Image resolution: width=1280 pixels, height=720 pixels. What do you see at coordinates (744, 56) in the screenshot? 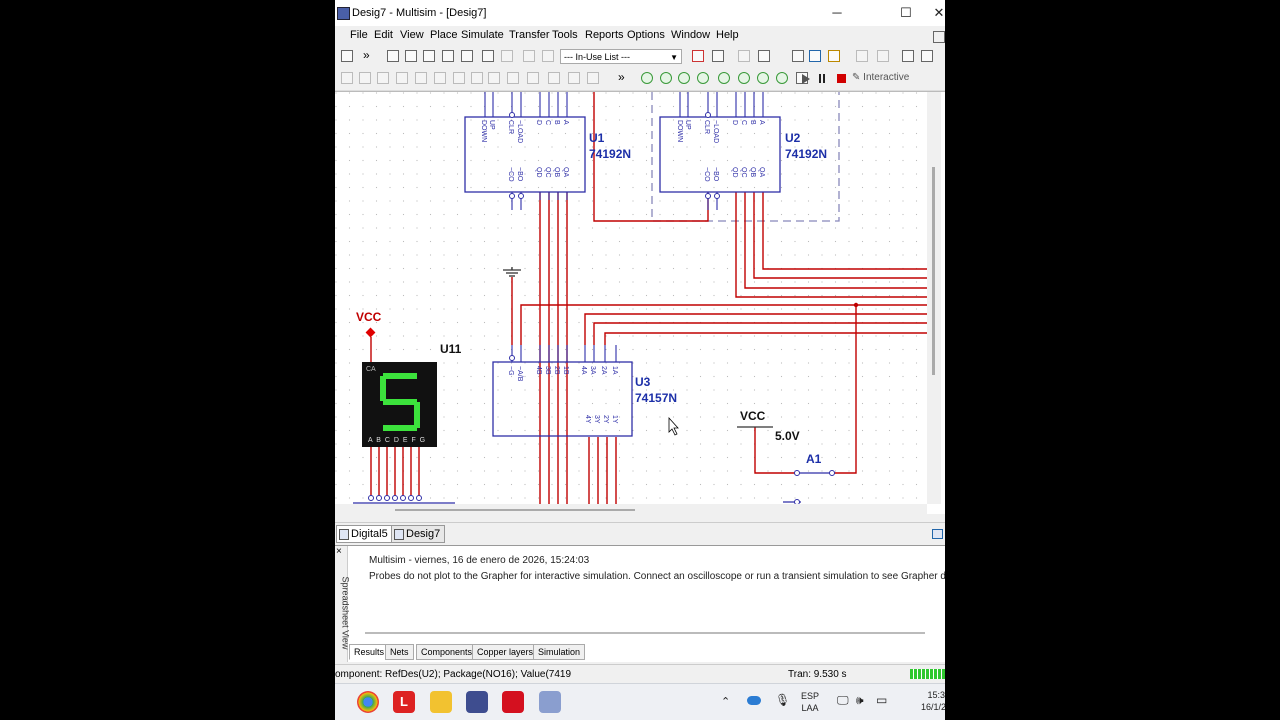
I see `bom-icon` at bounding box center [744, 56].